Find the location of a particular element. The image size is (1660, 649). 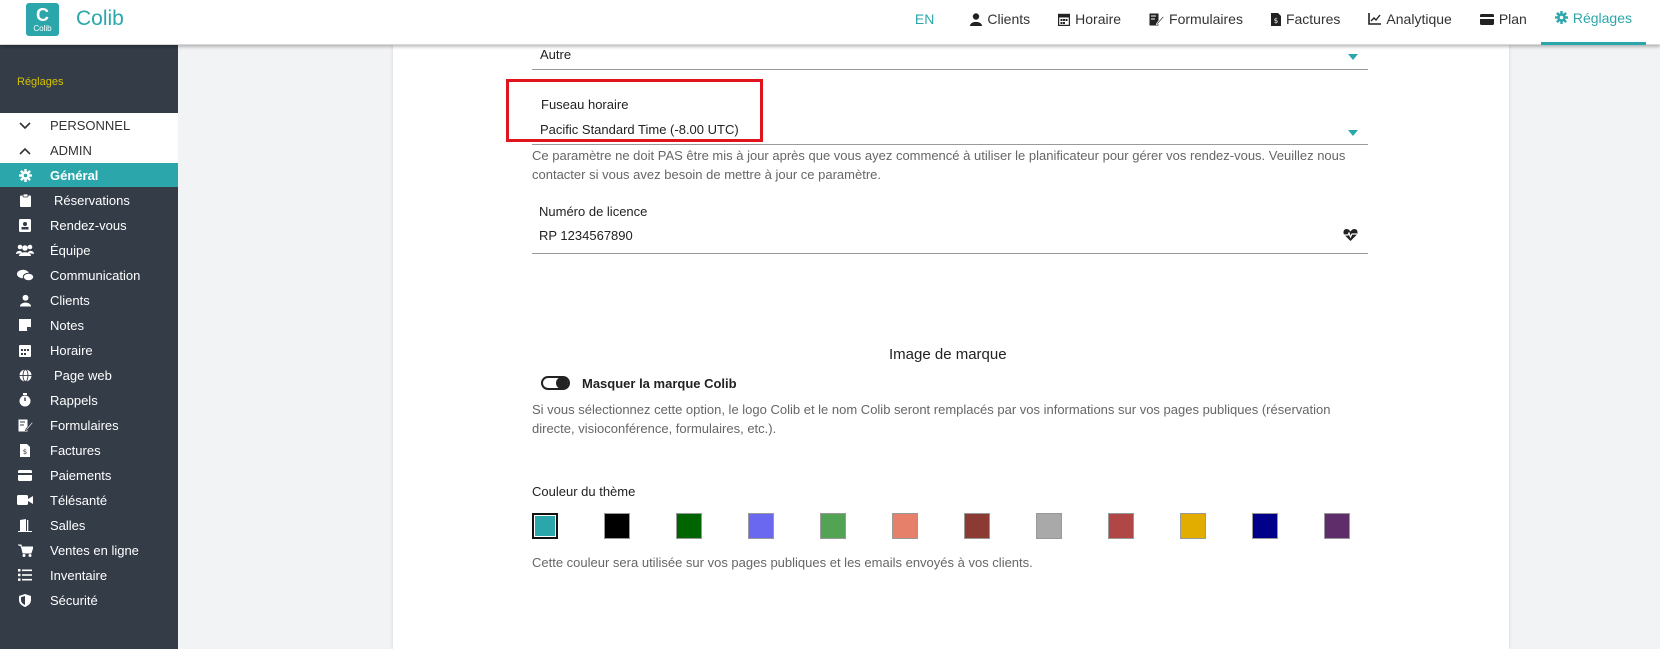

sidebar-item-label: Salles is located at coordinates (68, 525).